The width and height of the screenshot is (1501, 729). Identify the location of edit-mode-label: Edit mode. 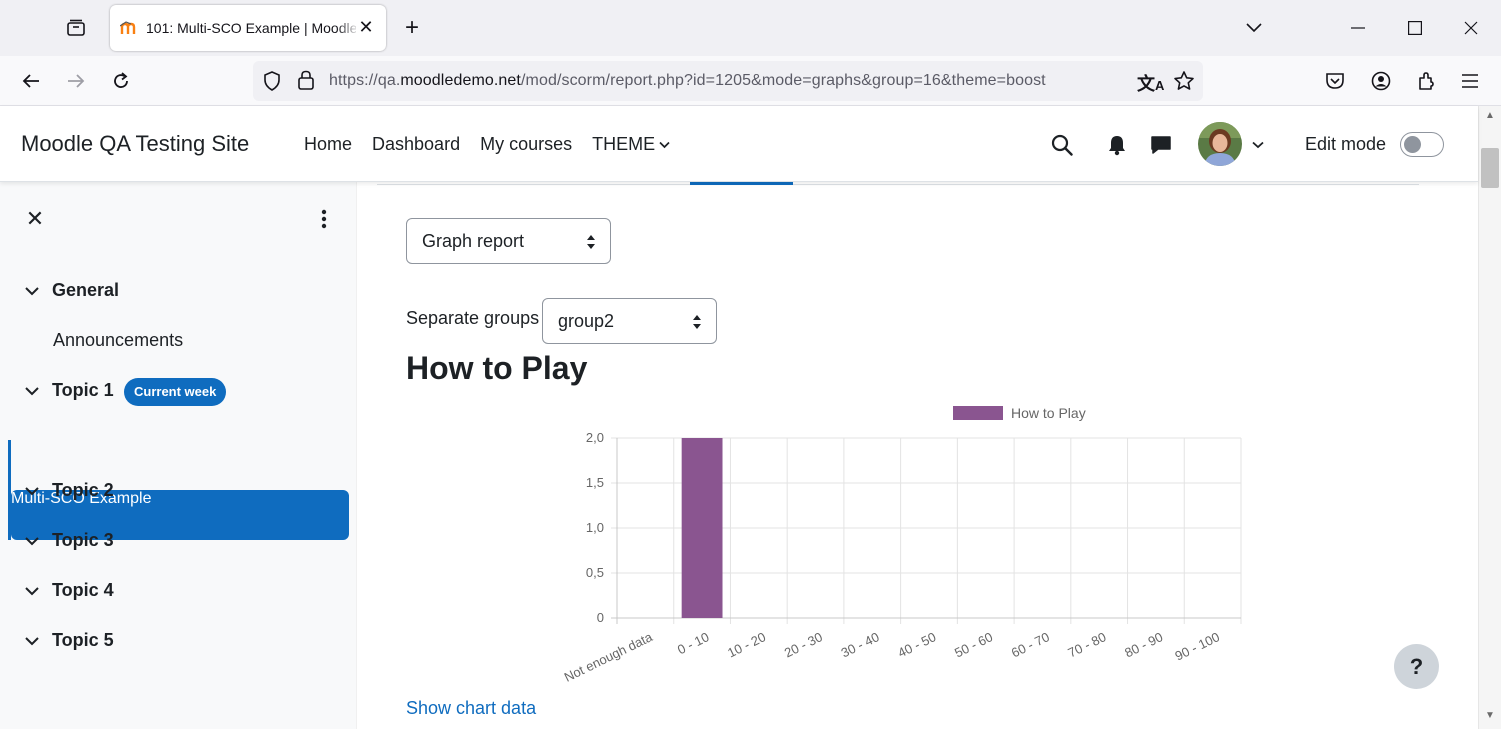
(1346, 144).